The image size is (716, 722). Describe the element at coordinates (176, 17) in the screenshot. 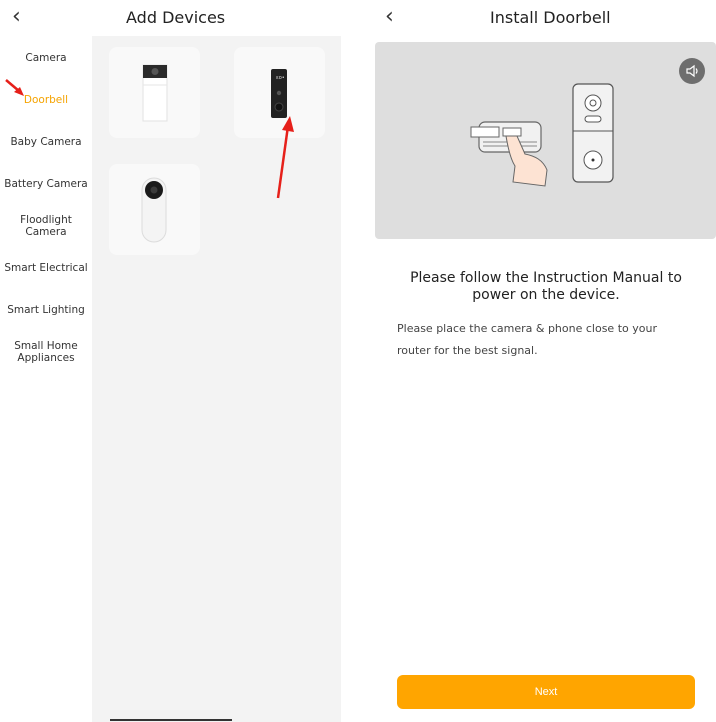

I see `page-title: Add Devices` at that location.